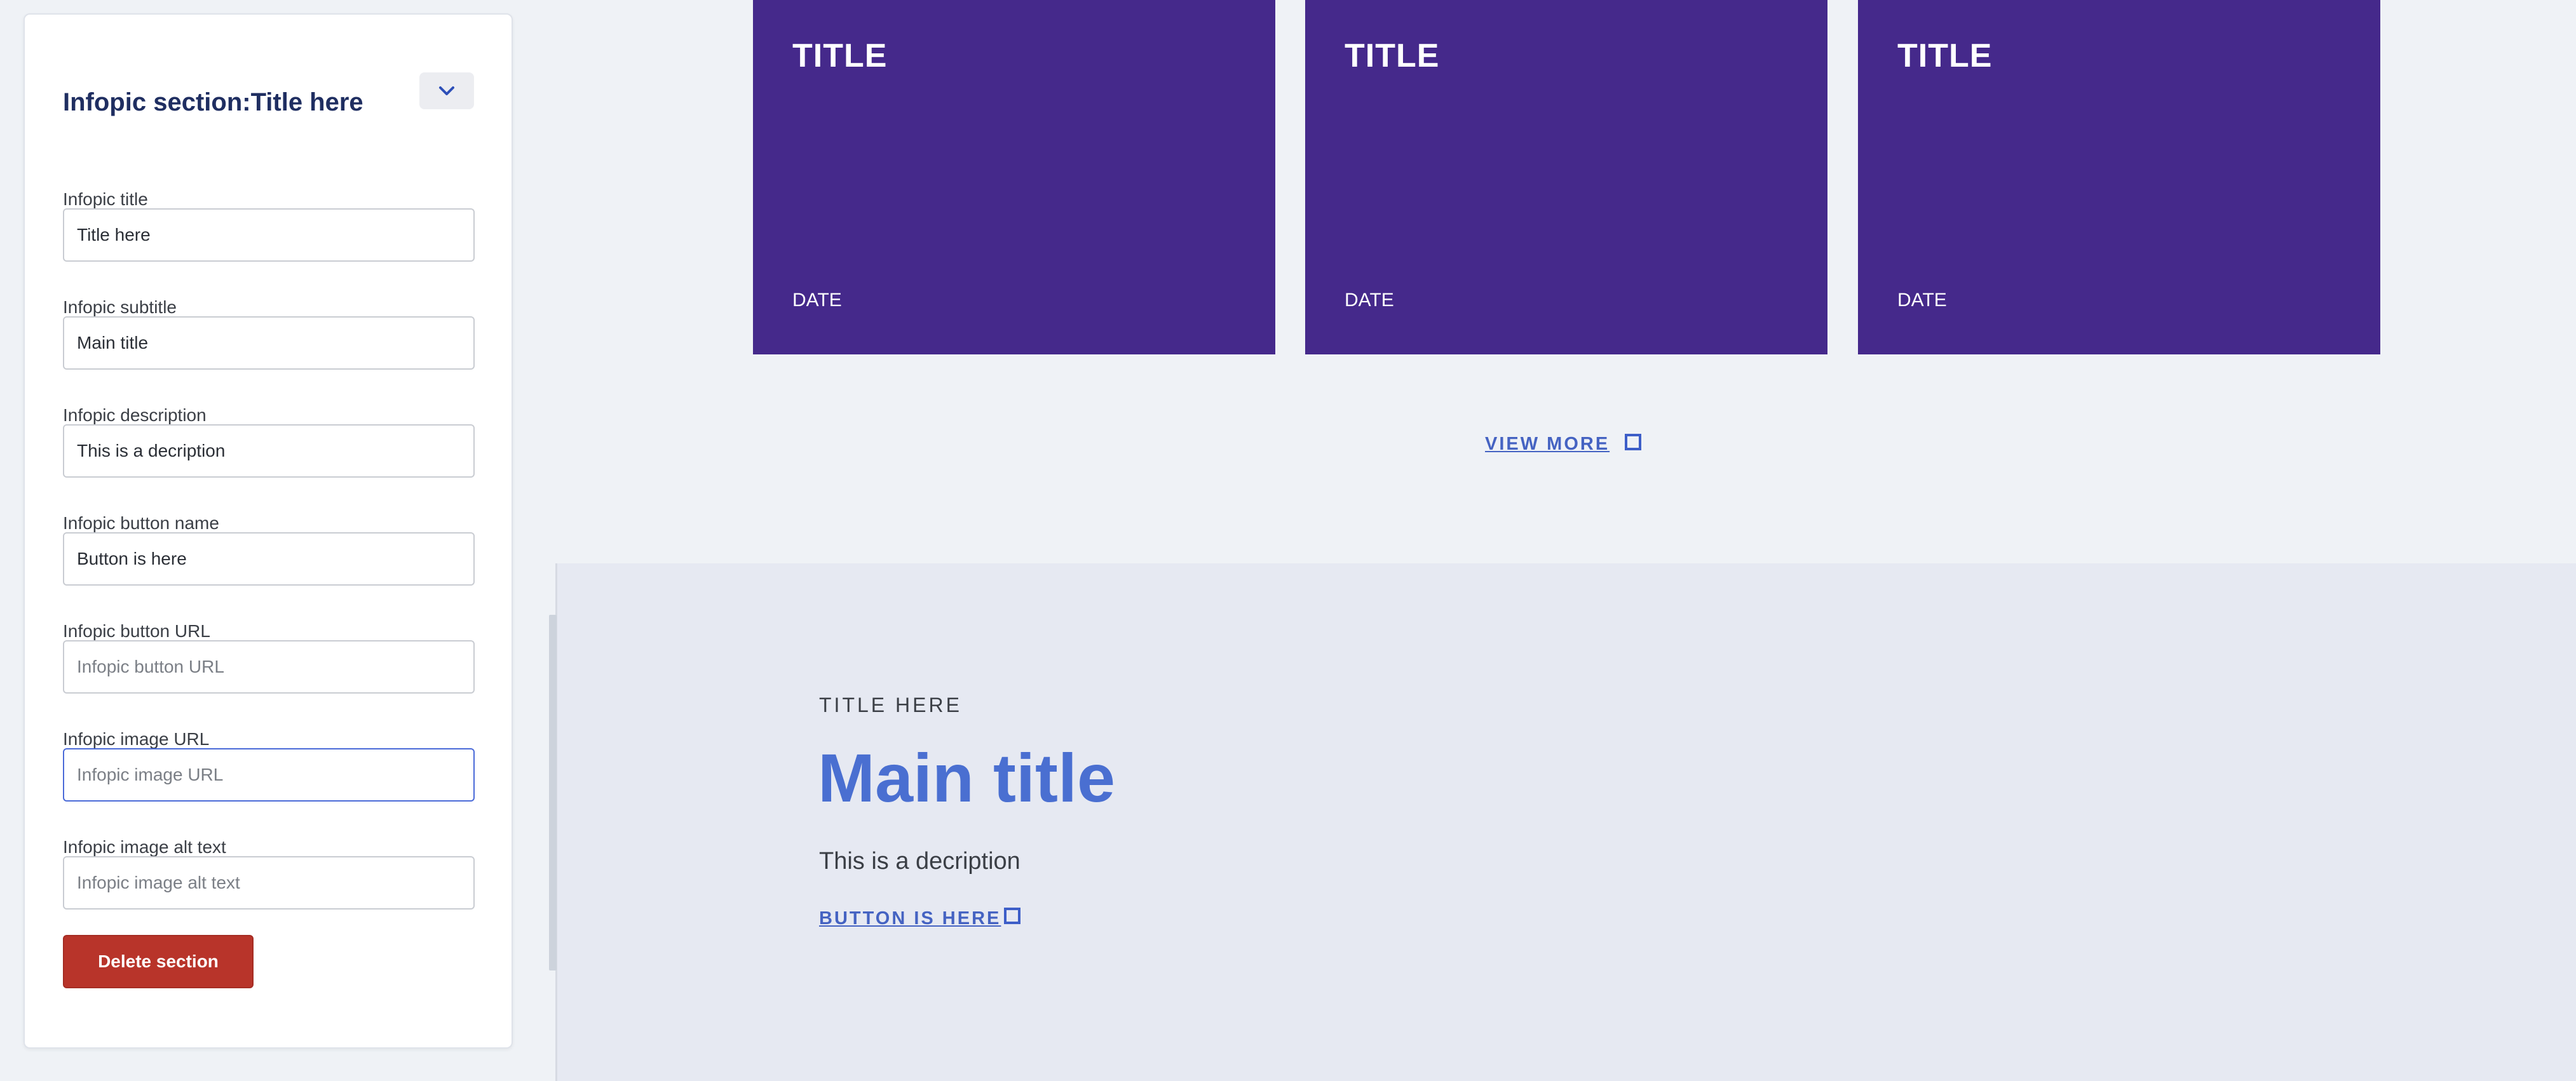 The image size is (2576, 1081). What do you see at coordinates (213, 102) in the screenshot?
I see `section-title: Infopic section:Title here` at bounding box center [213, 102].